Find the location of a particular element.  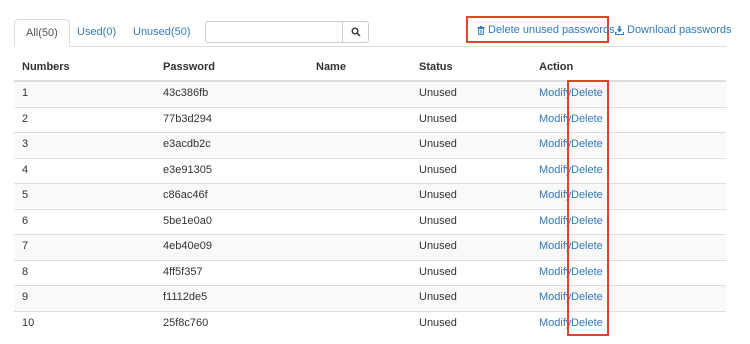

table-row: 1 43c386fb Unused Modify Delete is located at coordinates (370, 93).